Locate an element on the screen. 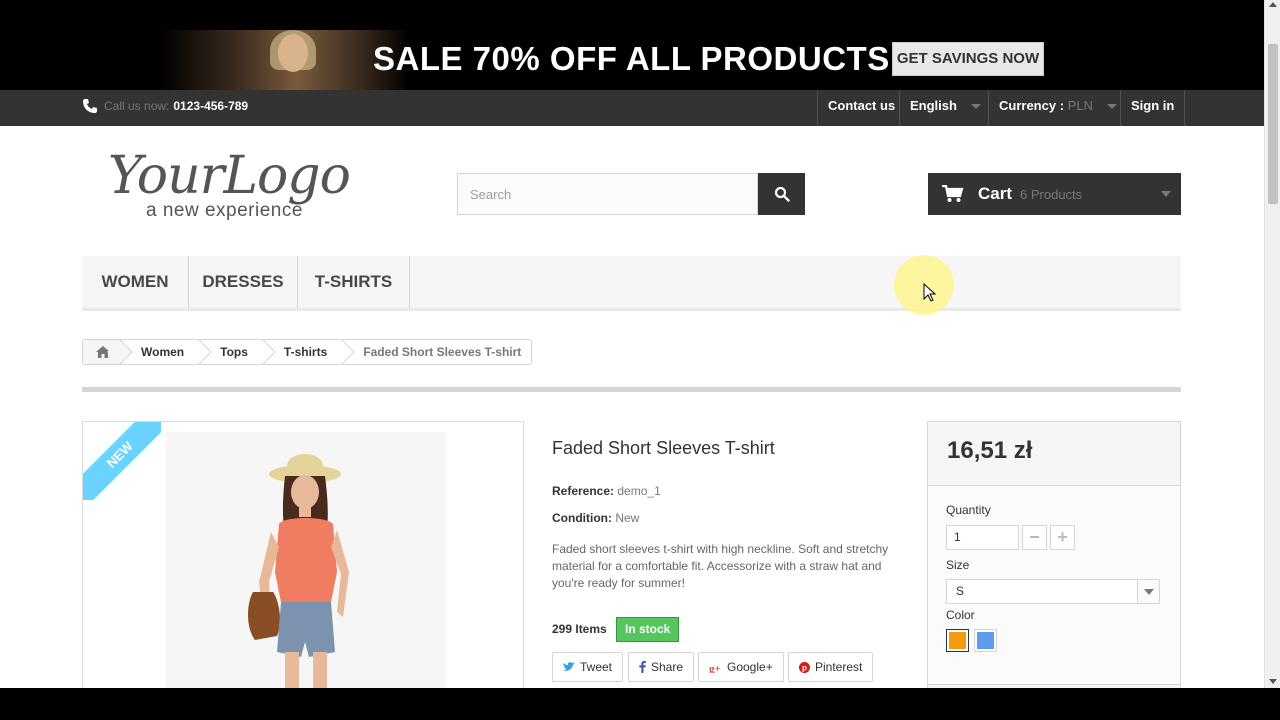 This screenshot has width=1280, height=720. currency-label: Currency : is located at coordinates (1032, 105).